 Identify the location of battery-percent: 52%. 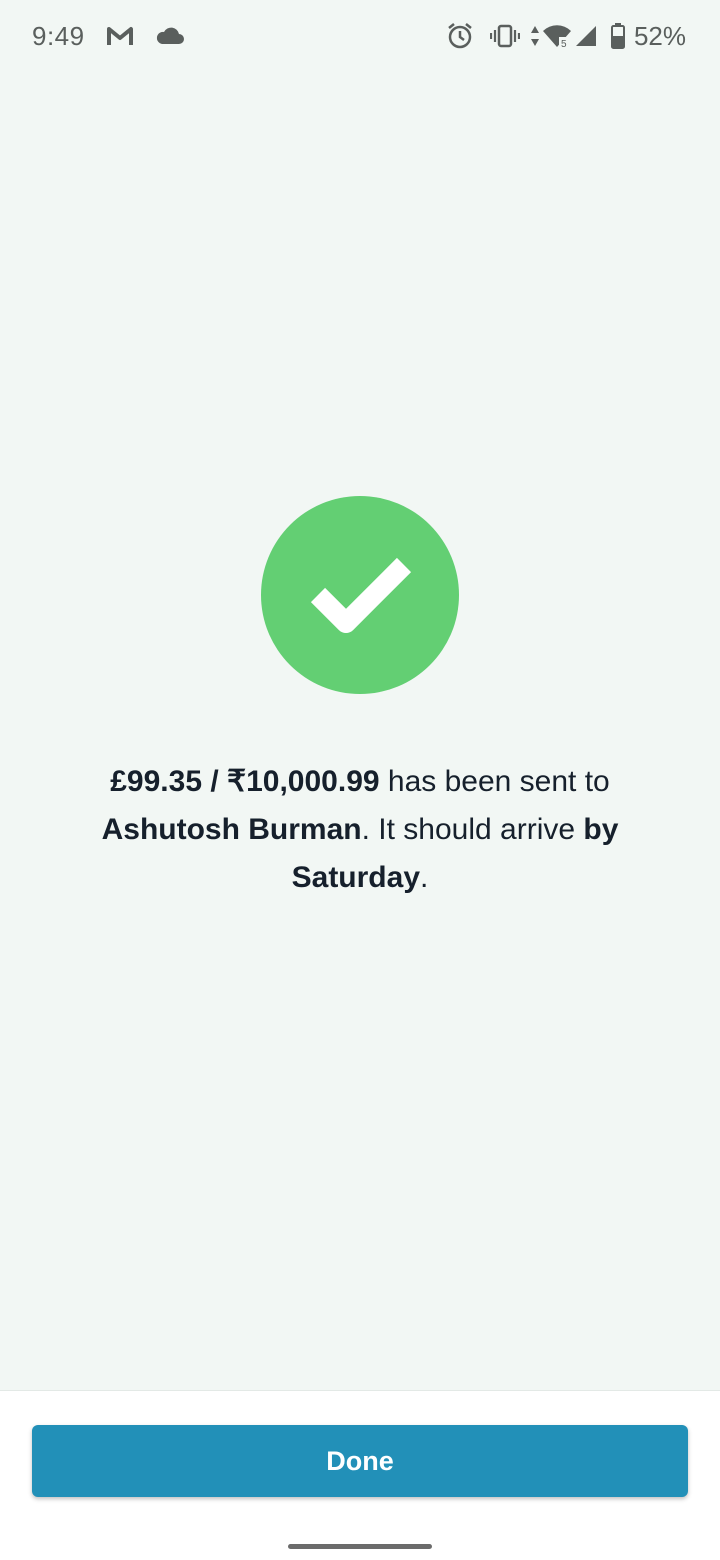
(659, 35).